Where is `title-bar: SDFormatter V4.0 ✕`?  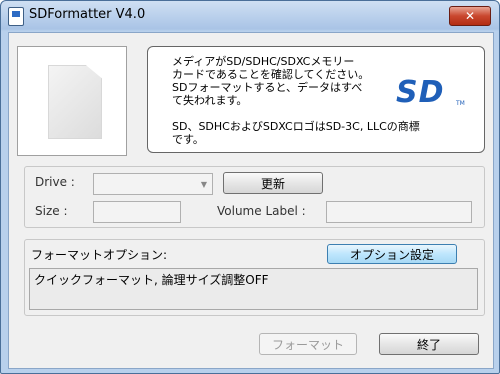
title-bar: SDFormatter V4.0 ✕ is located at coordinates (250, 16).